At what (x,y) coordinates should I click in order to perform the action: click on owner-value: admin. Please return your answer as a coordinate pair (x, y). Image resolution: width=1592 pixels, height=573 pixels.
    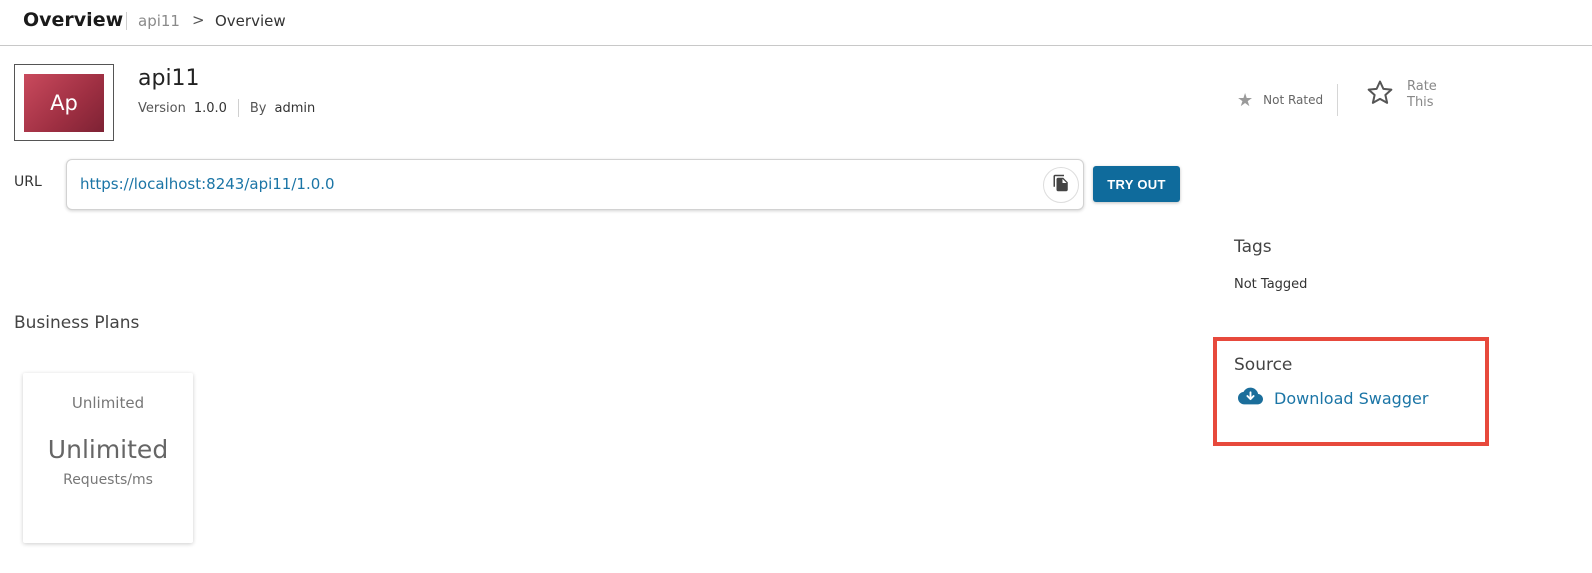
    Looking at the image, I should click on (295, 108).